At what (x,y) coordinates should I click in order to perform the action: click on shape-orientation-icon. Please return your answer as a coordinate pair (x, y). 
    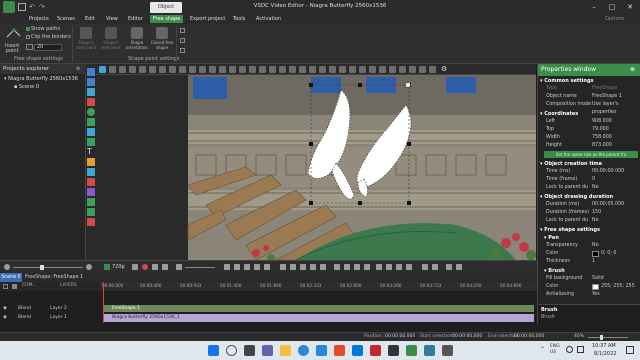
    Looking at the image, I should click on (137, 33).